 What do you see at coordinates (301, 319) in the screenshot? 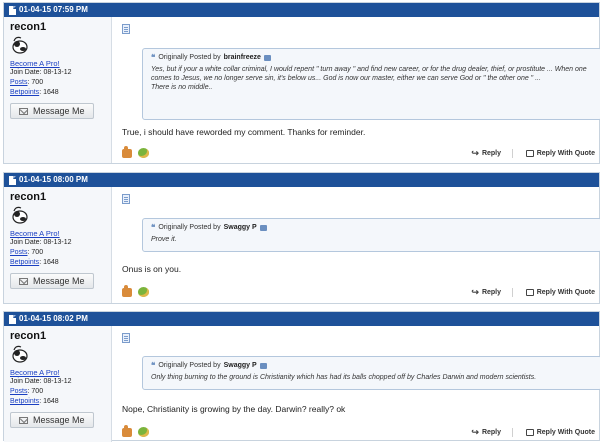
I see `post-header: 01-04-15 08:02 PM` at bounding box center [301, 319].